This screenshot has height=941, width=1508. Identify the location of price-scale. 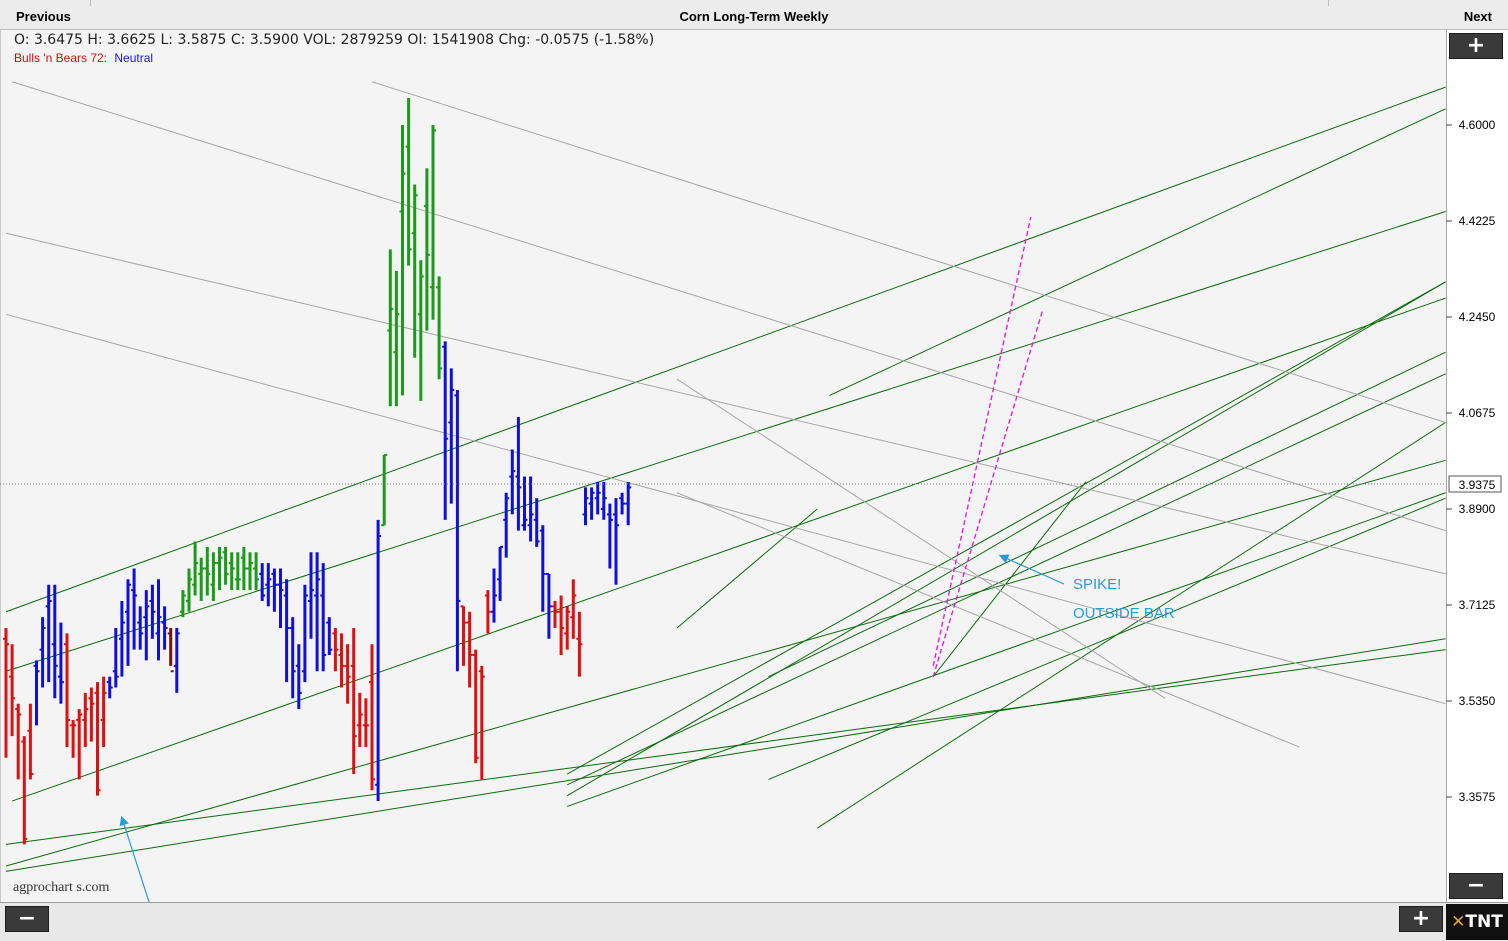
(1477, 466).